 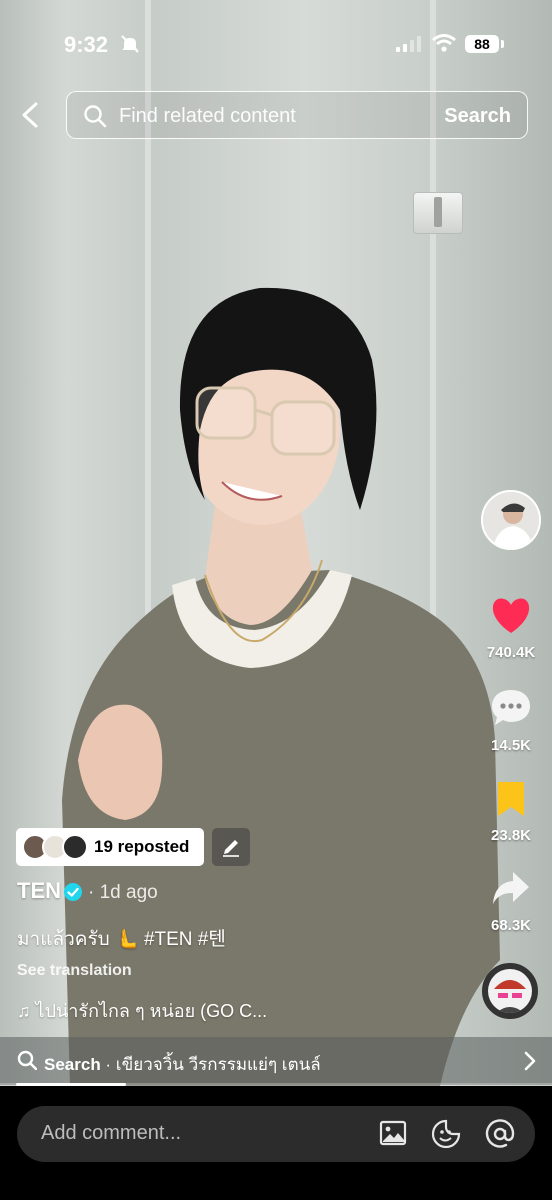 What do you see at coordinates (75, 847) in the screenshot?
I see `repost-avatar` at bounding box center [75, 847].